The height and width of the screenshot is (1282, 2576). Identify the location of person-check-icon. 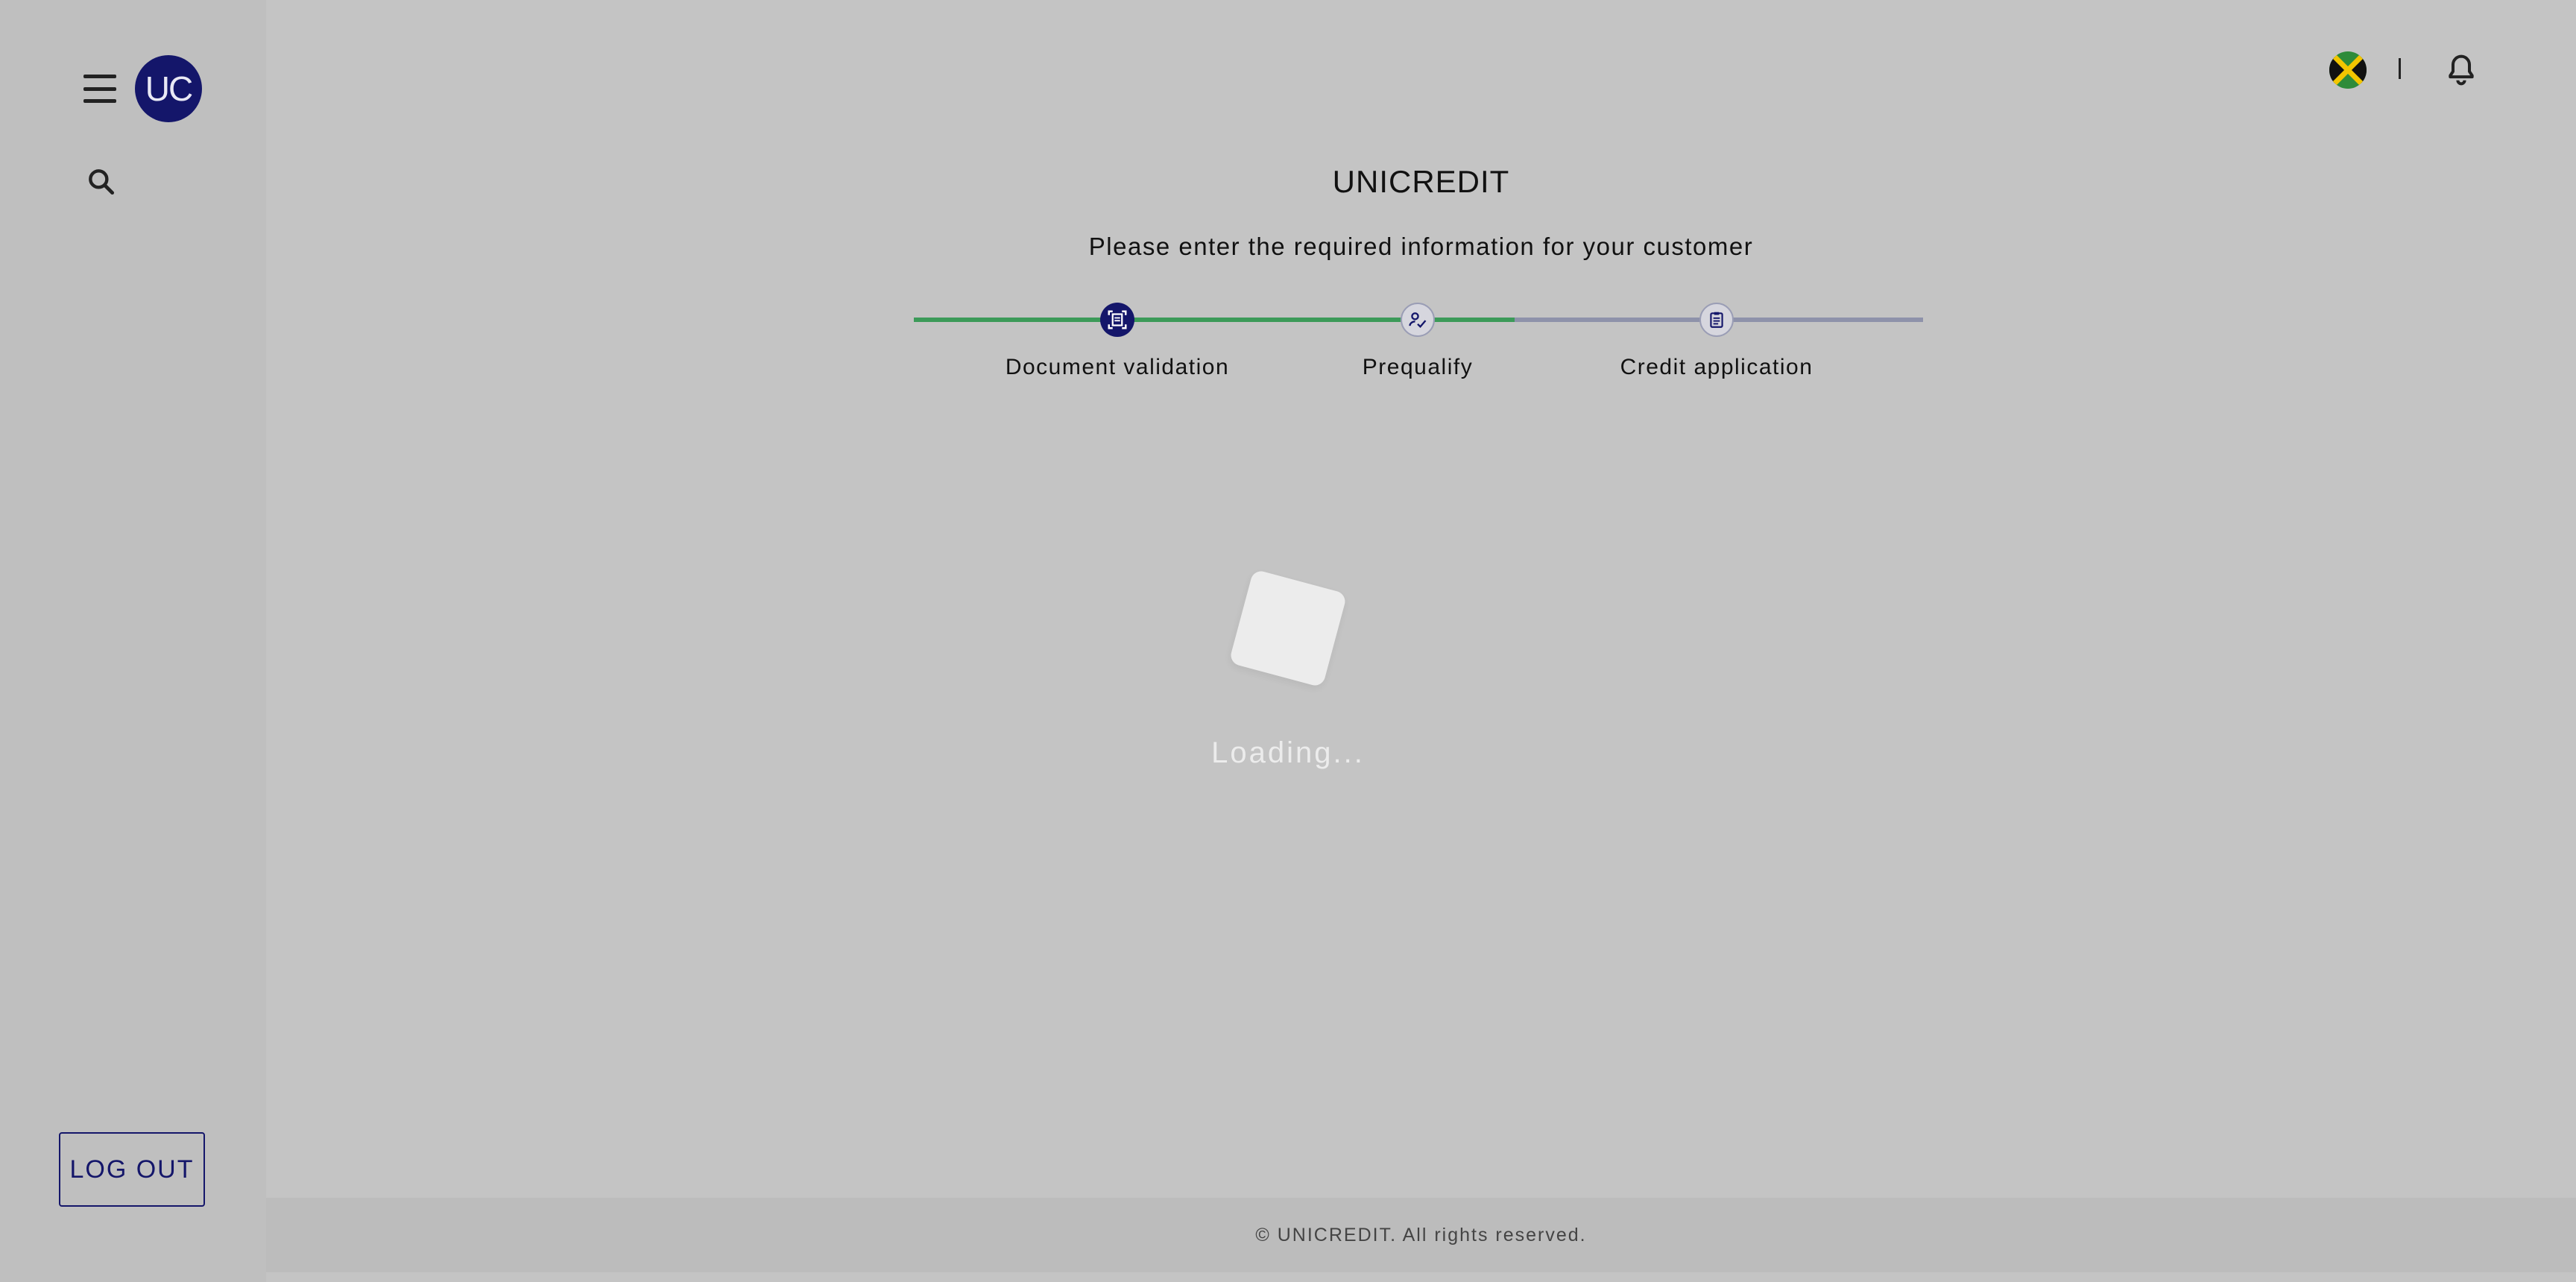
(1418, 320).